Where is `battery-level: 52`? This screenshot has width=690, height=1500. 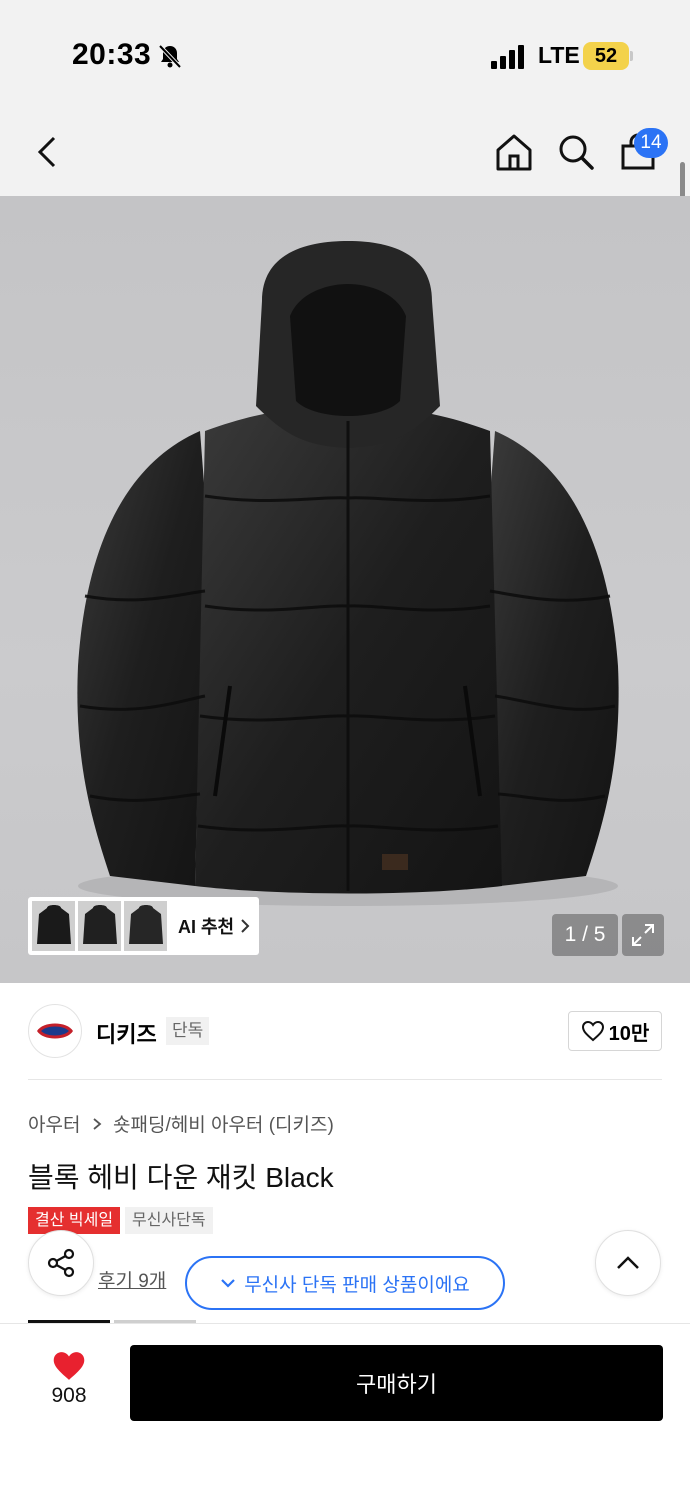 battery-level: 52 is located at coordinates (606, 56).